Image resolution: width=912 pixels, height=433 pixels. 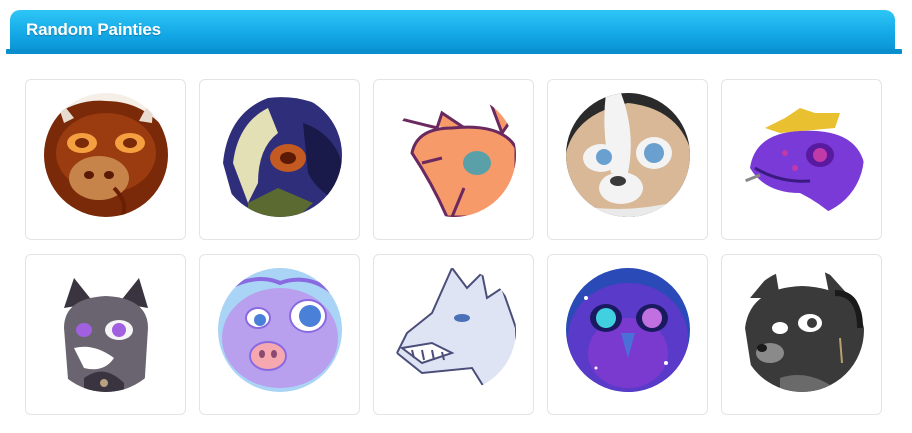 I want to click on panel-header-underline, so click(x=454, y=51).